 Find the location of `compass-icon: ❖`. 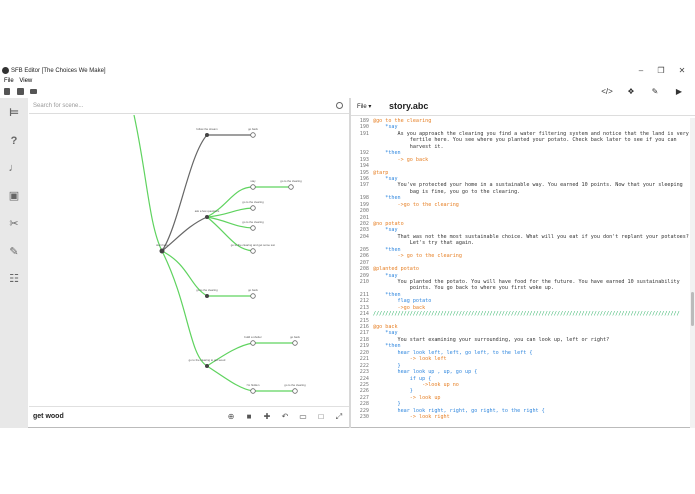

compass-icon: ❖ is located at coordinates (631, 92).